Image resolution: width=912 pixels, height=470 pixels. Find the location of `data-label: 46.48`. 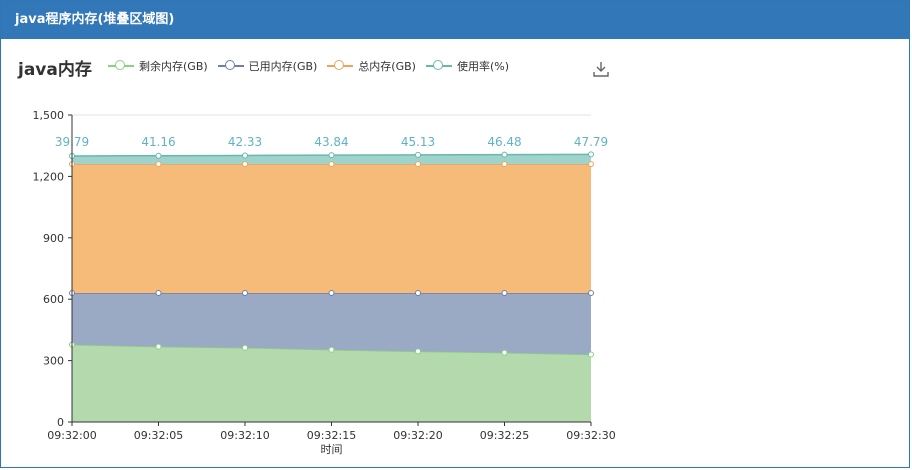

data-label: 46.48 is located at coordinates (504, 142).